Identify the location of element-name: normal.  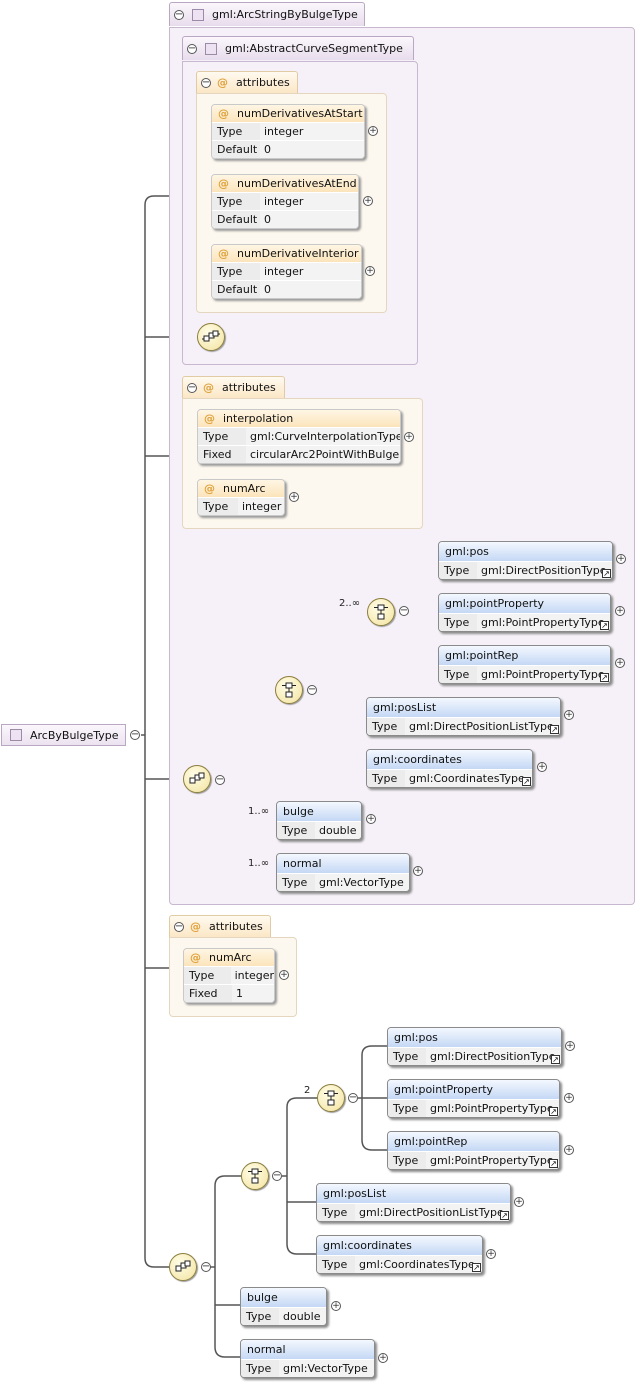
(343, 863).